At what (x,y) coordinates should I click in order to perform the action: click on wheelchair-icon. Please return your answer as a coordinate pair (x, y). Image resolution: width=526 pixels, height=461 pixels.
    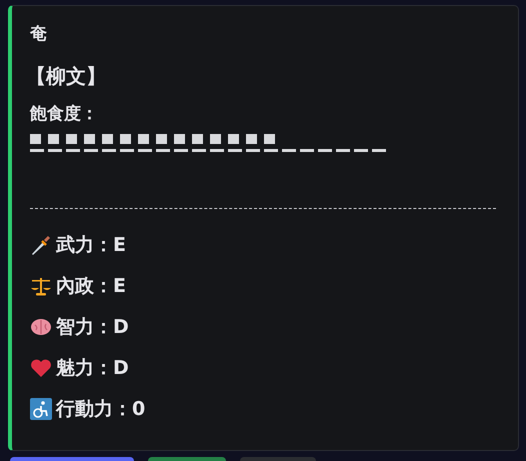
    Looking at the image, I should click on (41, 409).